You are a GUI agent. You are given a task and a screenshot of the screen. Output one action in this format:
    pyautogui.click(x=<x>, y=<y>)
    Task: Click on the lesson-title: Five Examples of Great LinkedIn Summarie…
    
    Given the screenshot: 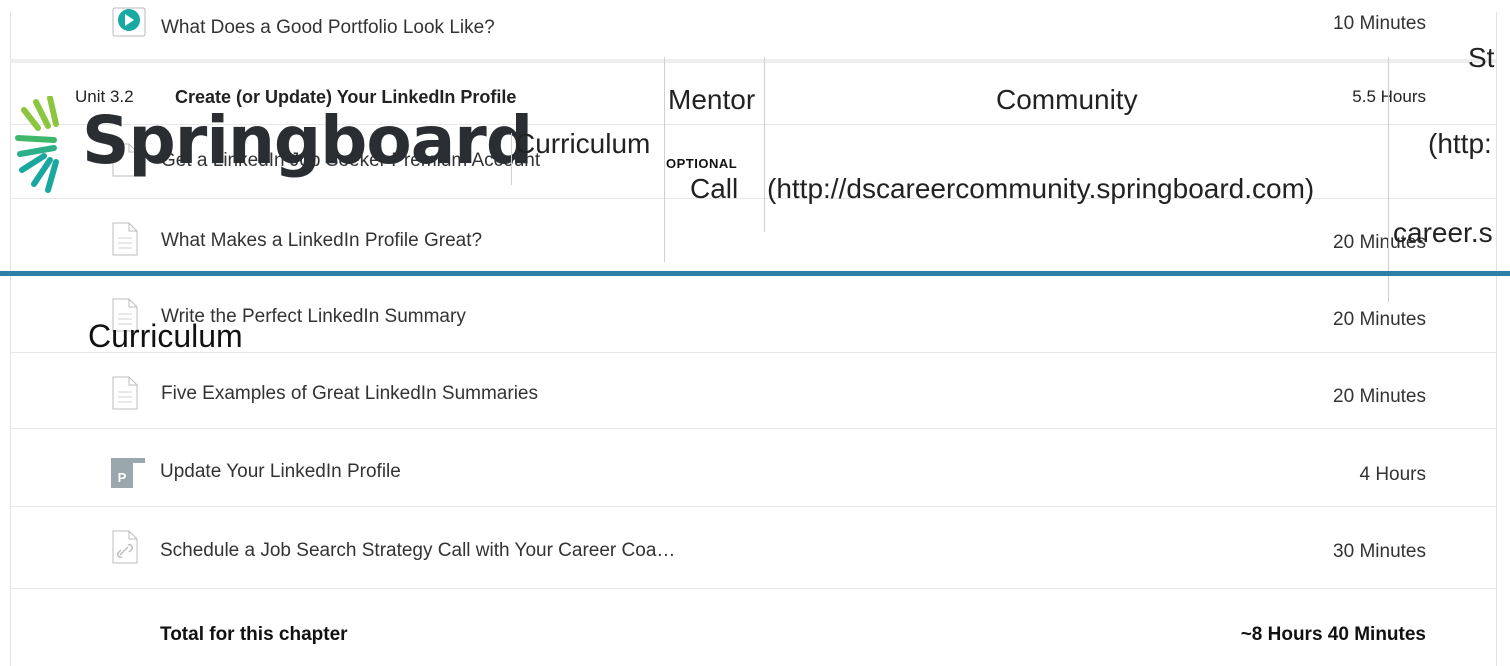 What is the action you would take?
    pyautogui.click(x=349, y=394)
    